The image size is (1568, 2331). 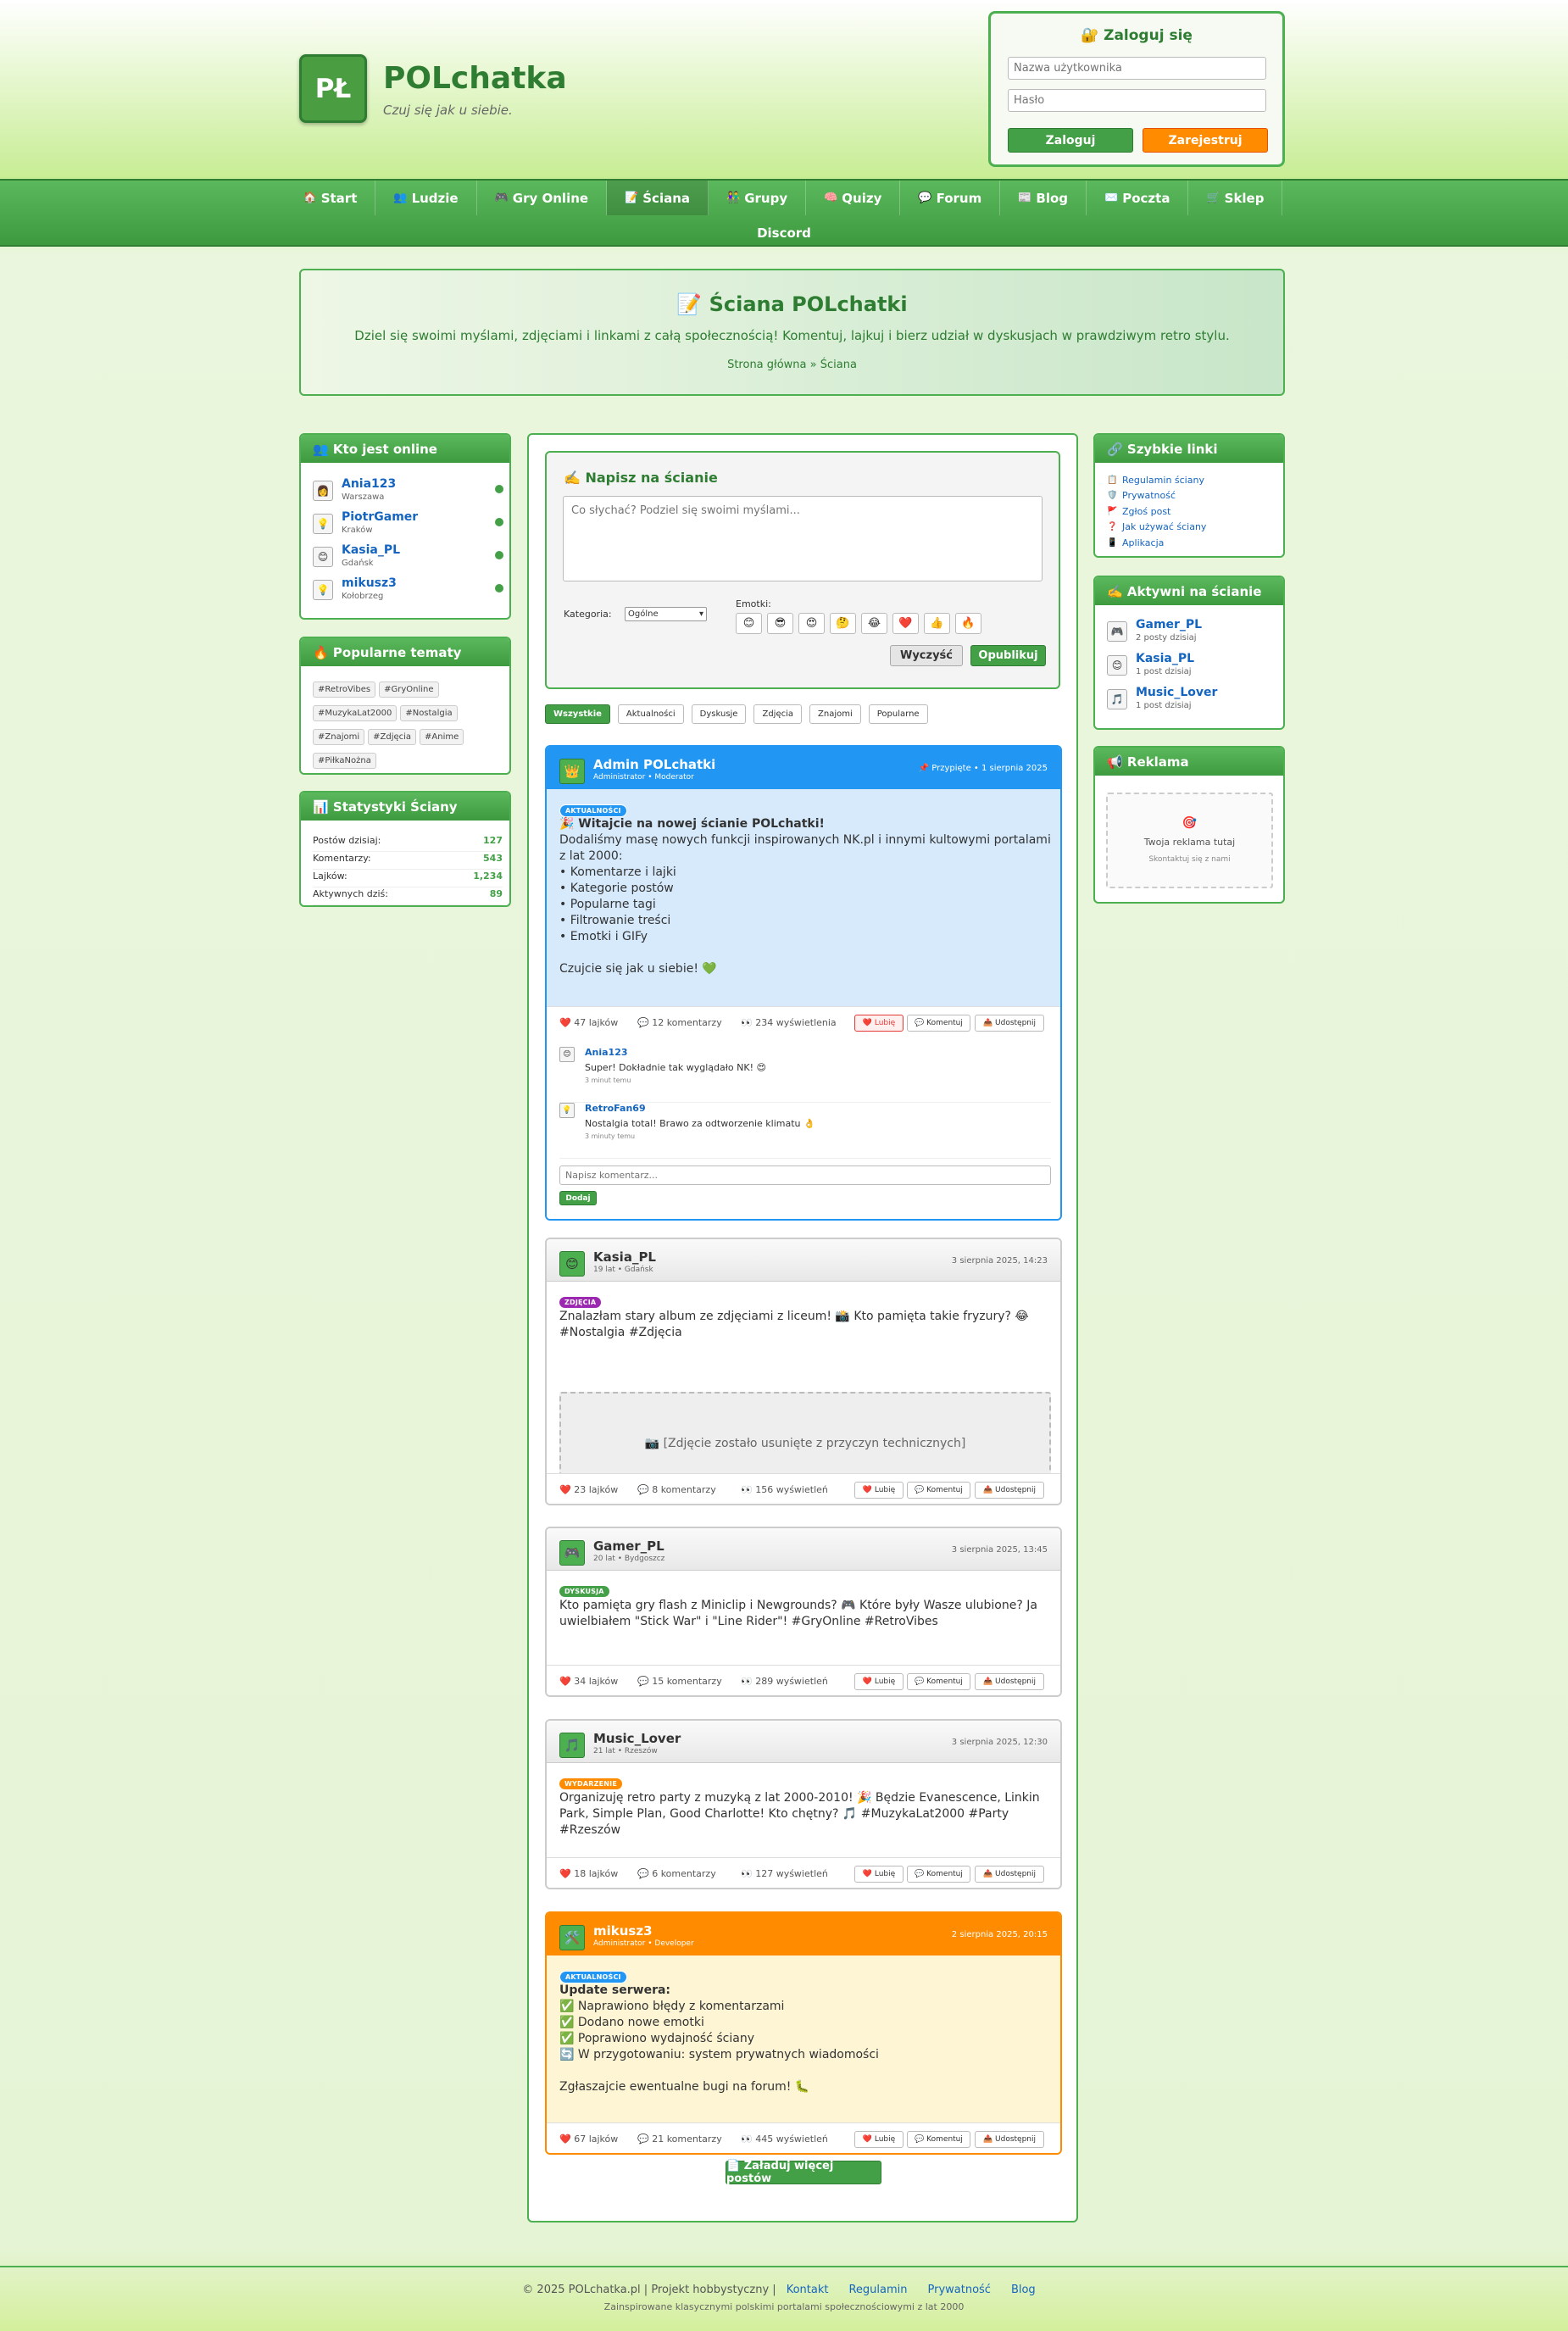 I want to click on filter-zdjęcia: Zdjęcia, so click(x=778, y=714).